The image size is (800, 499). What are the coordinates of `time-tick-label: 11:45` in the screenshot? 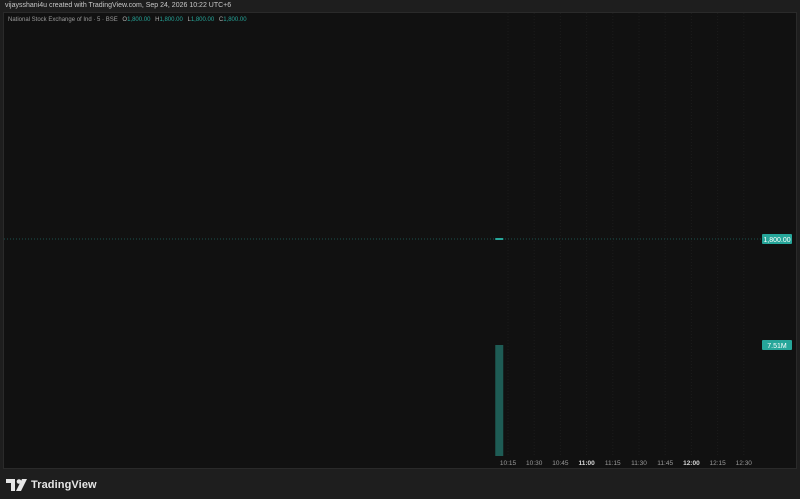 It's located at (665, 463).